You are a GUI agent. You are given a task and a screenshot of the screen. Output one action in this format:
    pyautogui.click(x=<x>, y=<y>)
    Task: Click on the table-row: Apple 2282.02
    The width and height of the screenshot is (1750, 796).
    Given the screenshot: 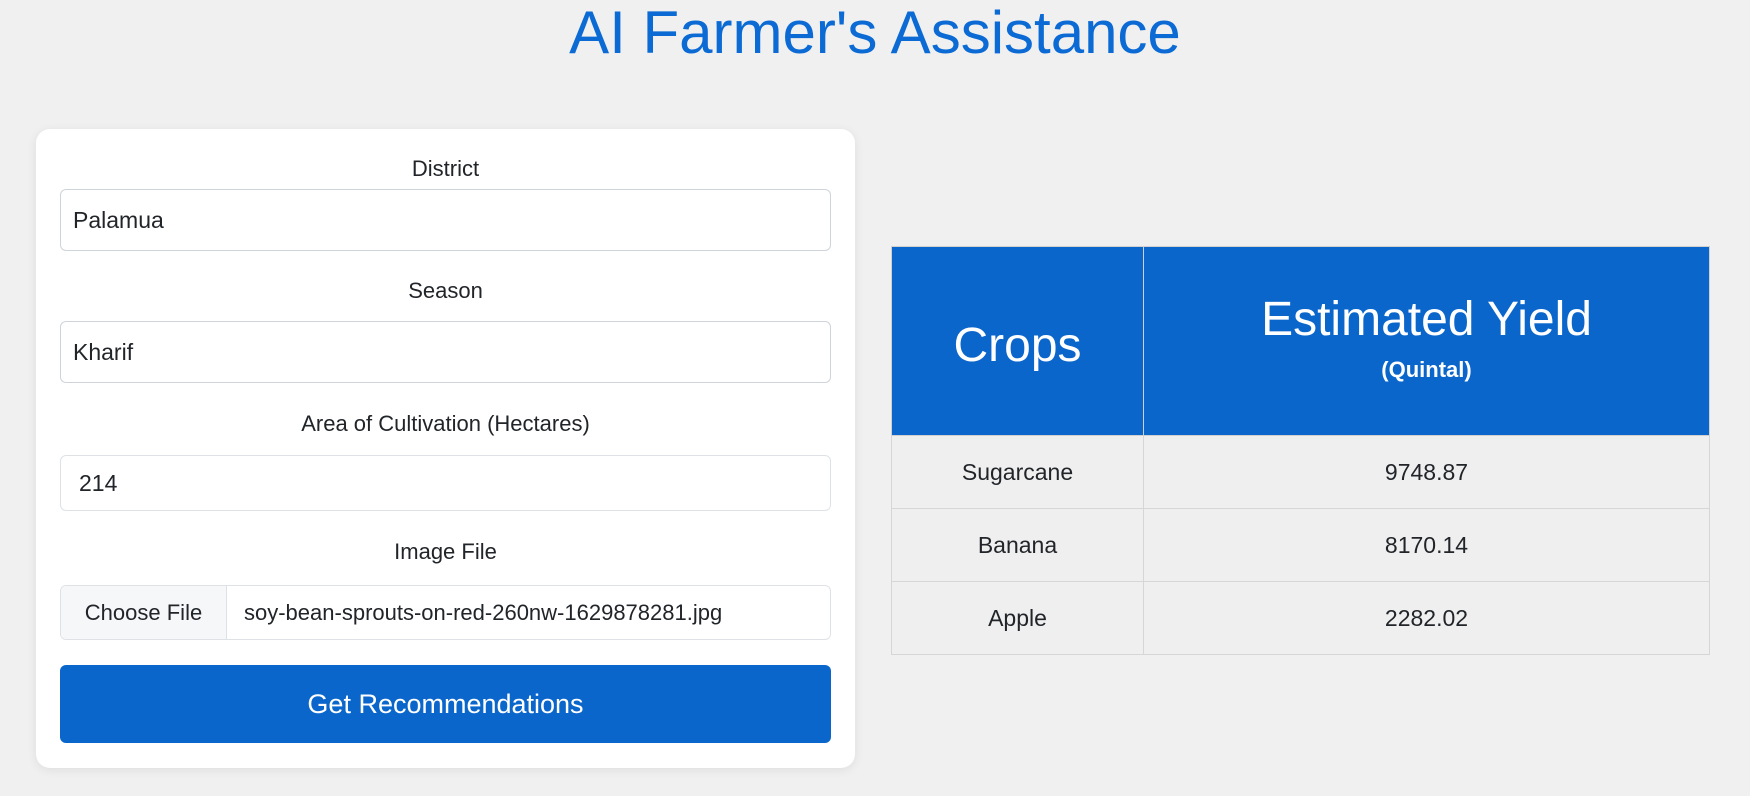 What is the action you would take?
    pyautogui.click(x=1300, y=618)
    